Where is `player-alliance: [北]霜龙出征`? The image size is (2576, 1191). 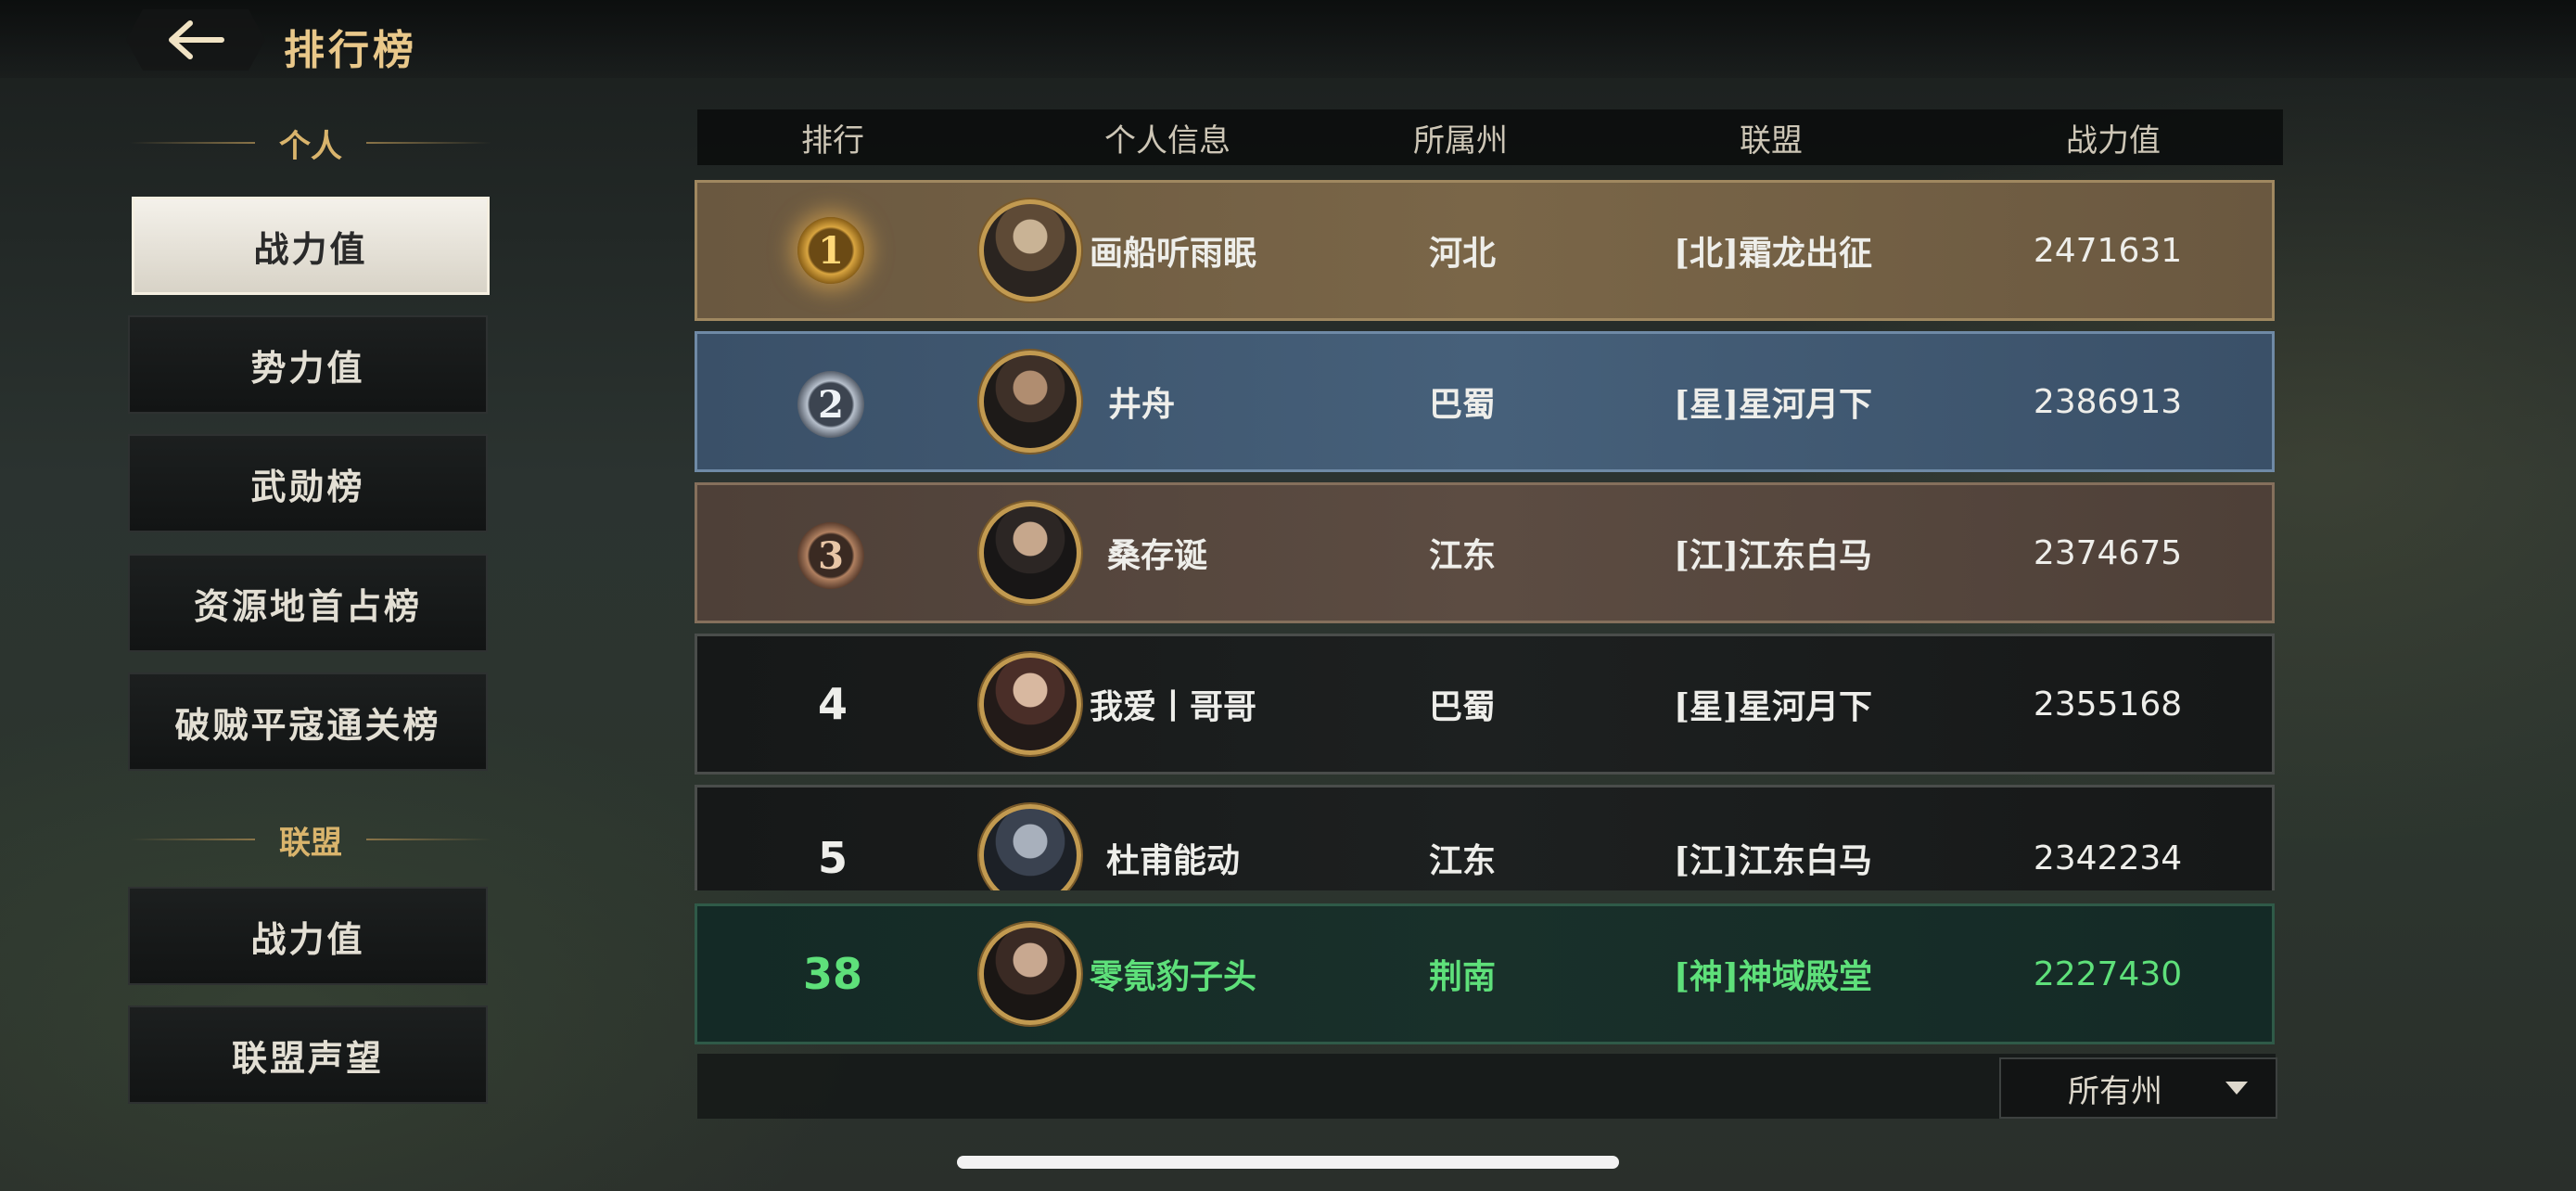
player-alliance: [北]霜龙出征 is located at coordinates (1773, 253).